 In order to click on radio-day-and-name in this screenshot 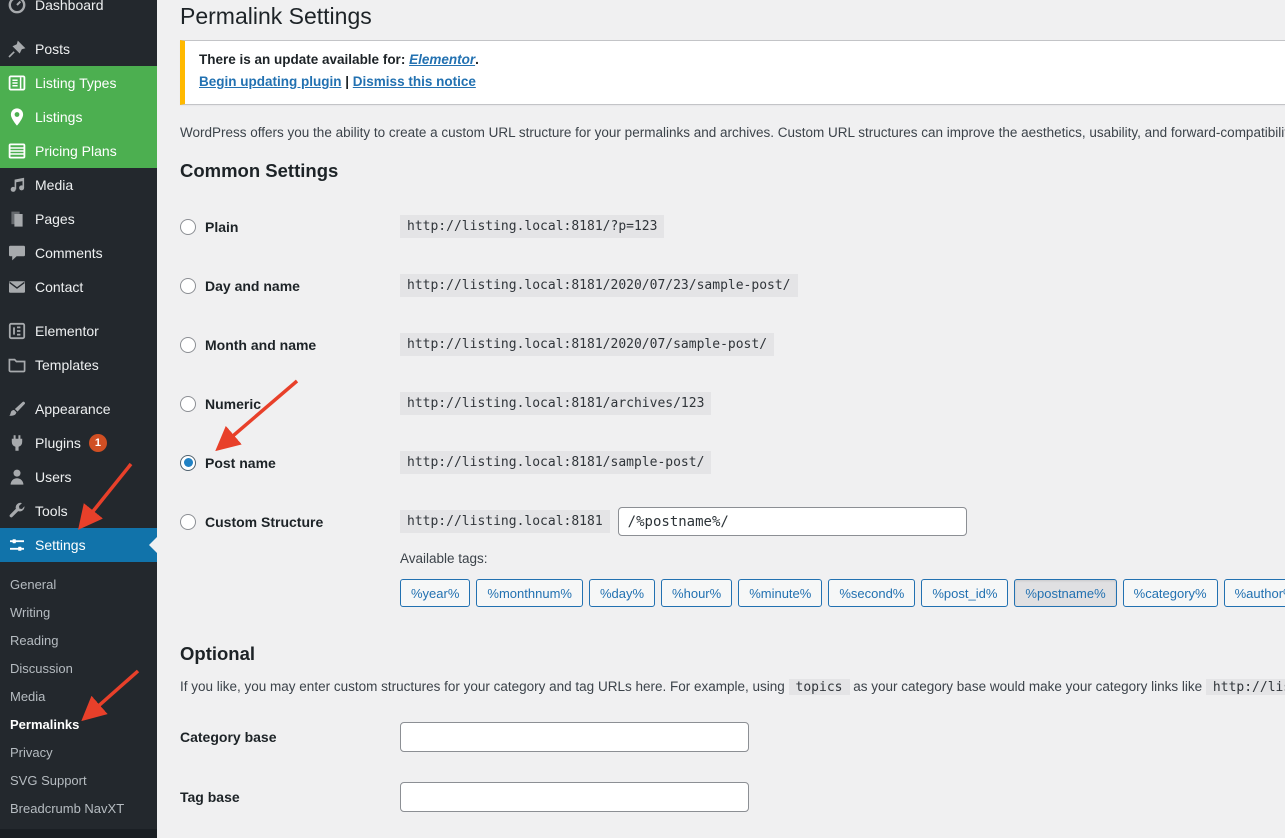, I will do `click(188, 285)`.